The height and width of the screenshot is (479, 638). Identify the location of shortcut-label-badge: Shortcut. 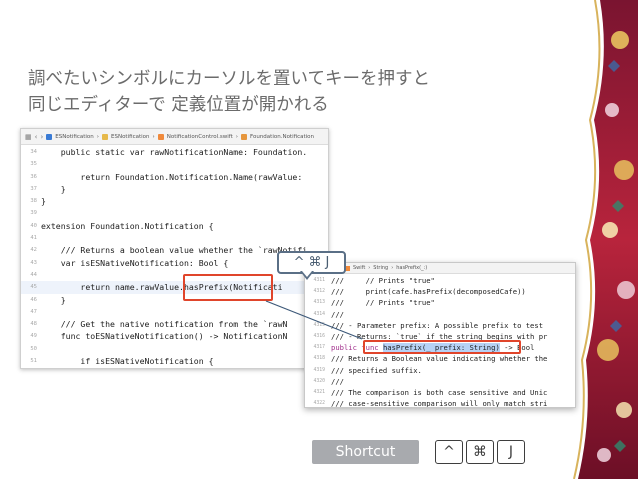
(365, 452).